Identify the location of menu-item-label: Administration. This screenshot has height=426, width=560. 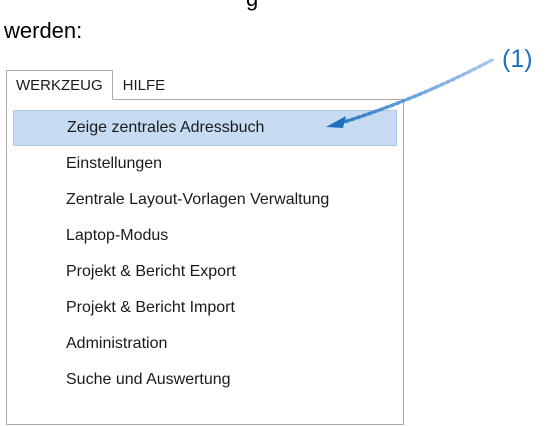
(117, 343).